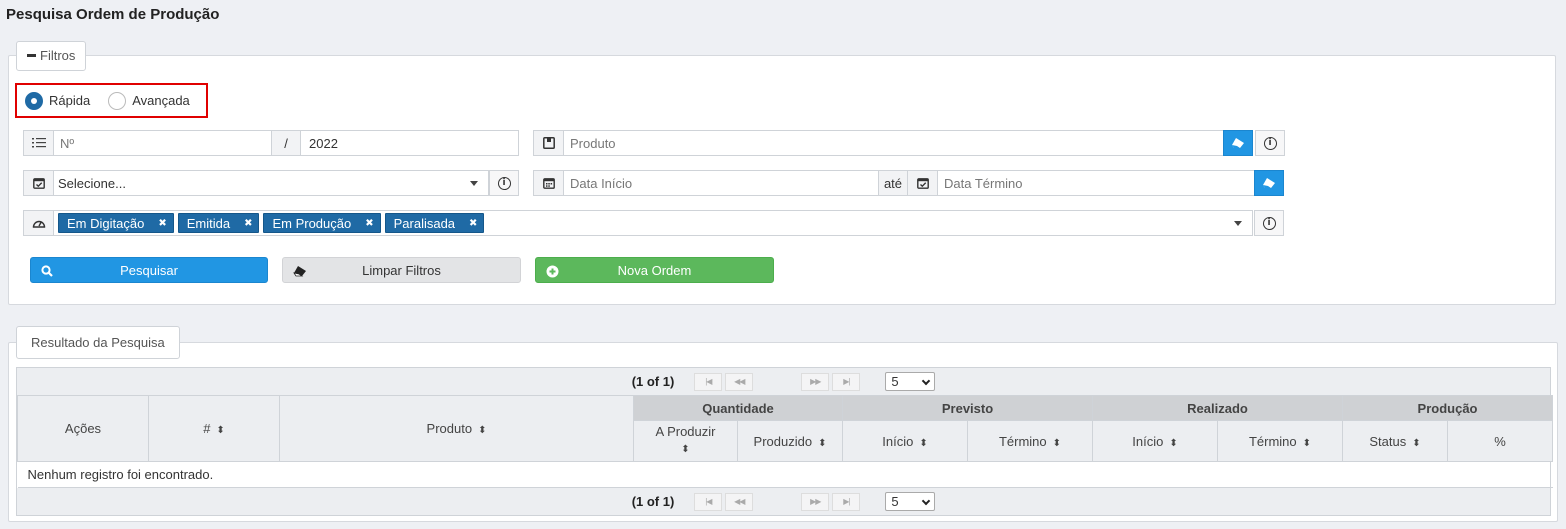 The image size is (1566, 529). I want to click on date-range-field: até, so click(894, 183).